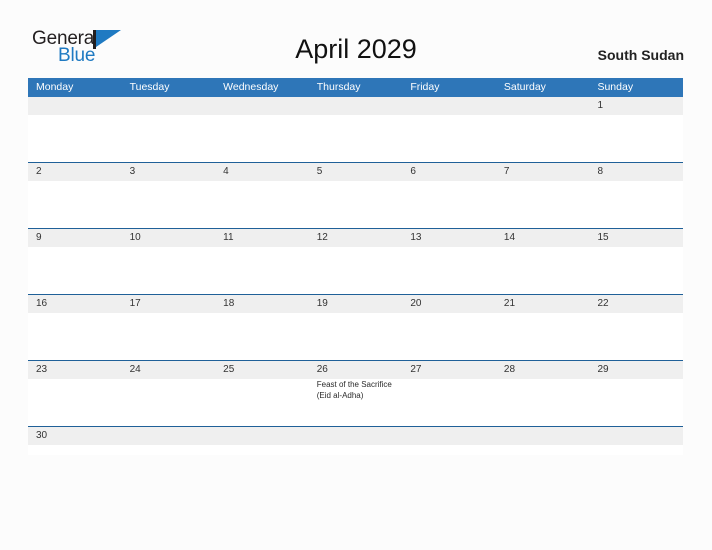  I want to click on day-number: 5, so click(356, 172).